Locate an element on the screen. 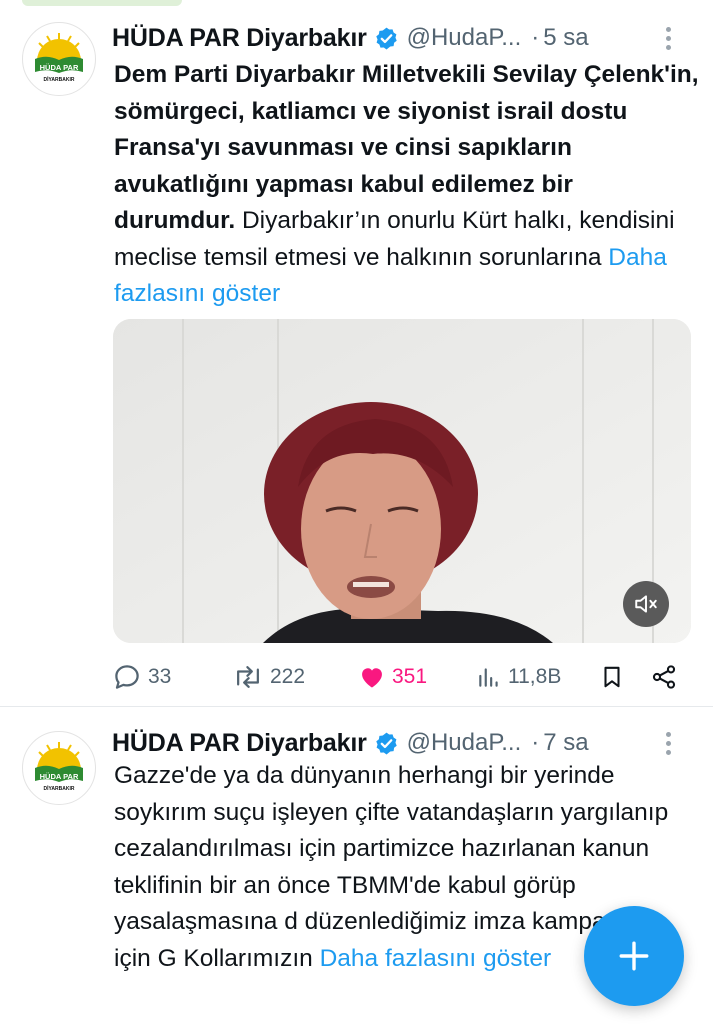  timestamp: 7 sa is located at coordinates (565, 743).